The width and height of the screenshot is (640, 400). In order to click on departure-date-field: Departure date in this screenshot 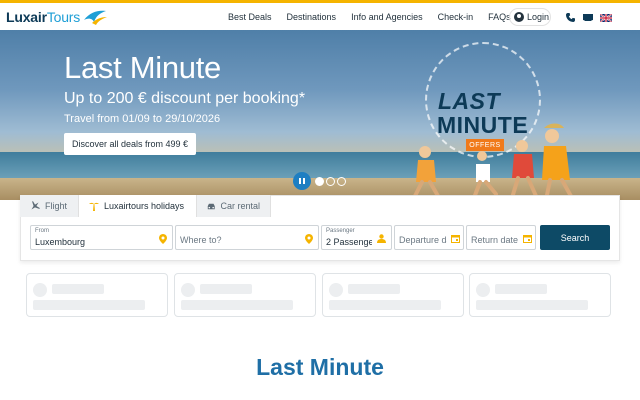, I will do `click(429, 237)`.